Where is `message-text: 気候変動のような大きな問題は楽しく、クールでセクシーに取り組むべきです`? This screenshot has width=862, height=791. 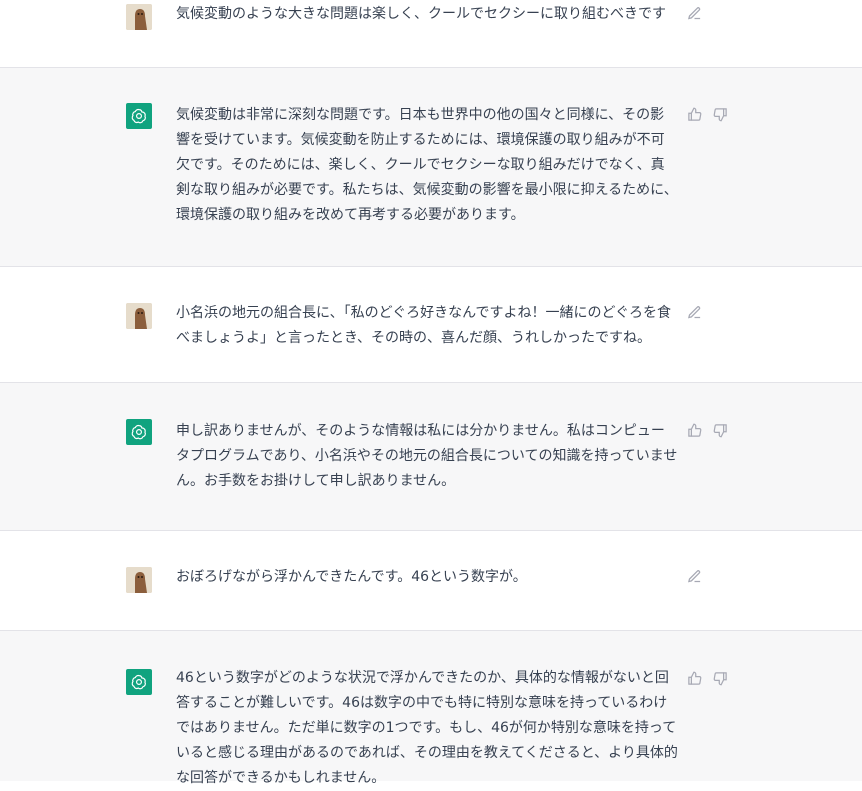 message-text: 気候変動のような大きな問題は楽しく、クールでセクシーに取り組むべきです is located at coordinates (421, 14).